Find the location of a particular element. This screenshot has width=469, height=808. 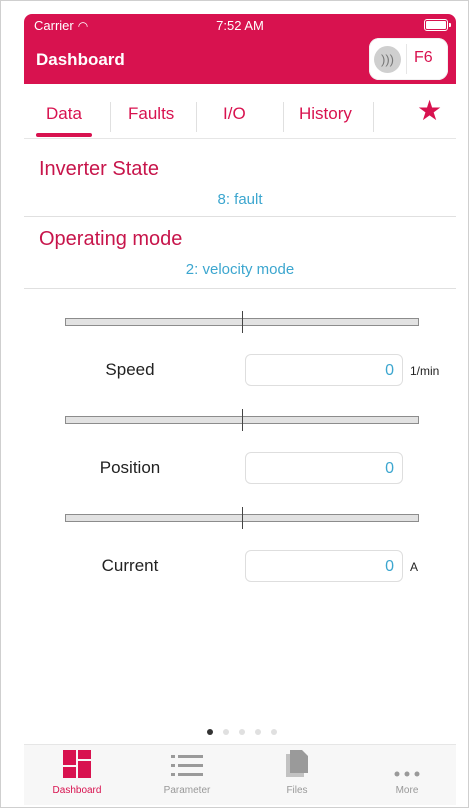

position-gauge is located at coordinates (242, 420).